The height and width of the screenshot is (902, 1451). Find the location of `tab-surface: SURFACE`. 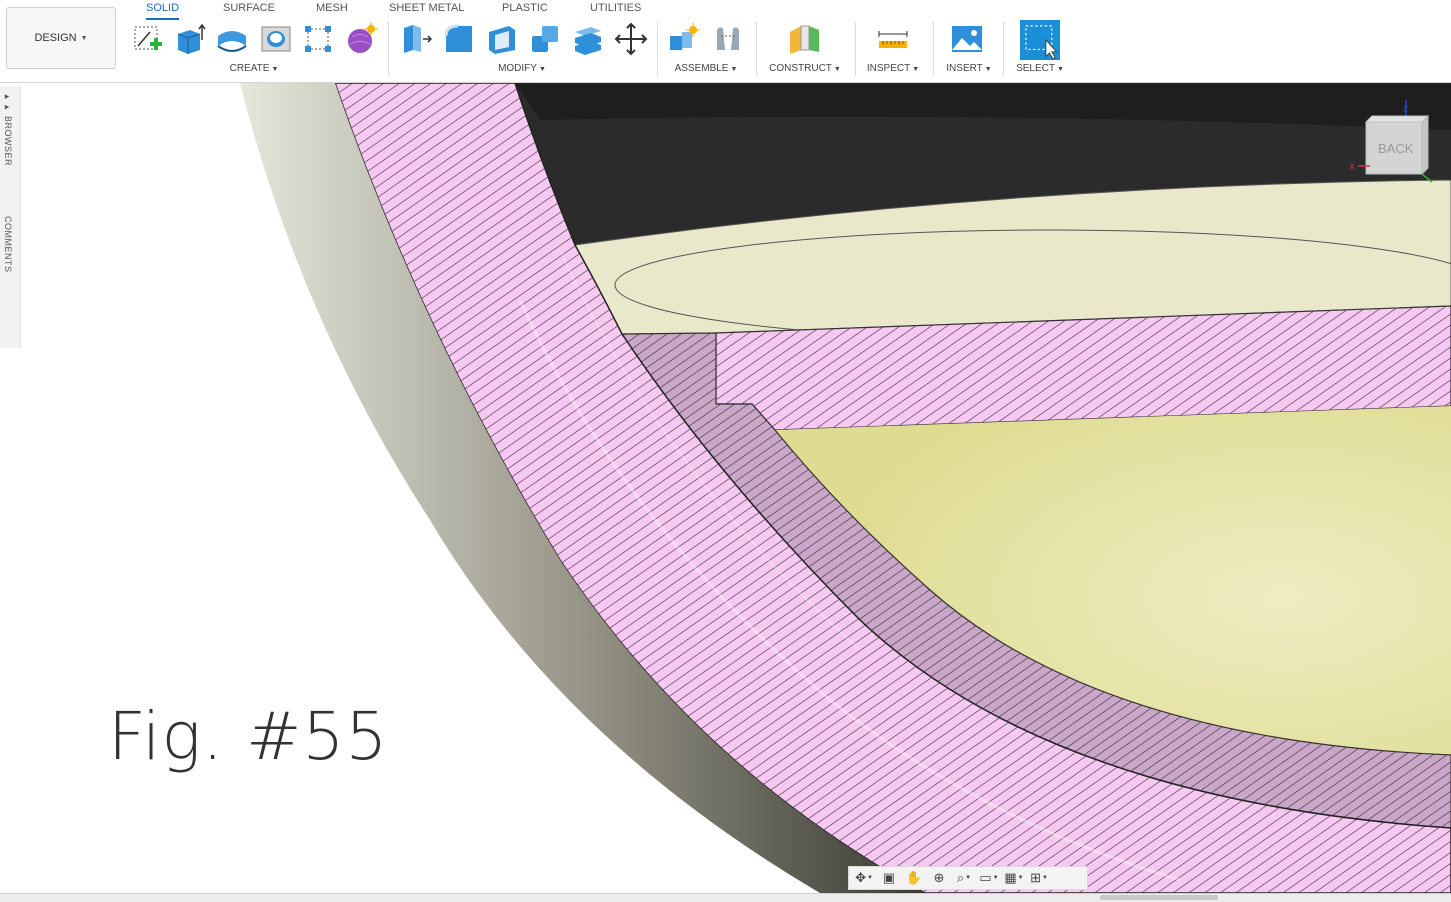

tab-surface: SURFACE is located at coordinates (249, 9).